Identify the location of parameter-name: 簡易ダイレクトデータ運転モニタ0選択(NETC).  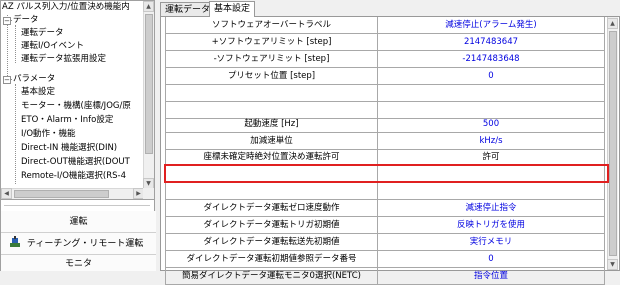
(271, 276).